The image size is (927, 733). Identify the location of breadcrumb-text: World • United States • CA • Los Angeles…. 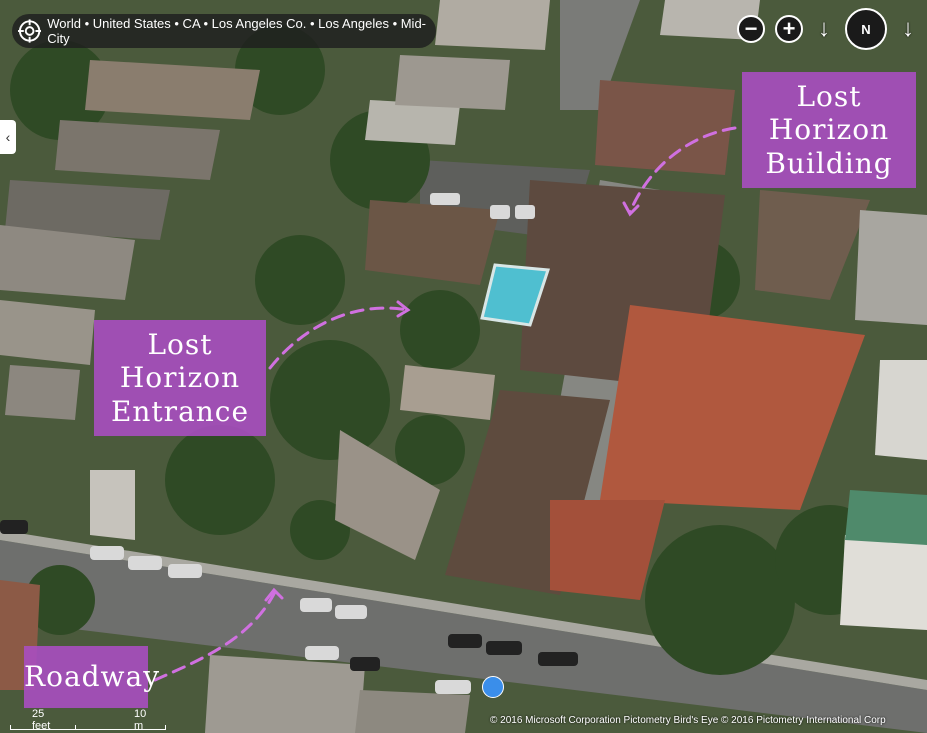
(241, 31).